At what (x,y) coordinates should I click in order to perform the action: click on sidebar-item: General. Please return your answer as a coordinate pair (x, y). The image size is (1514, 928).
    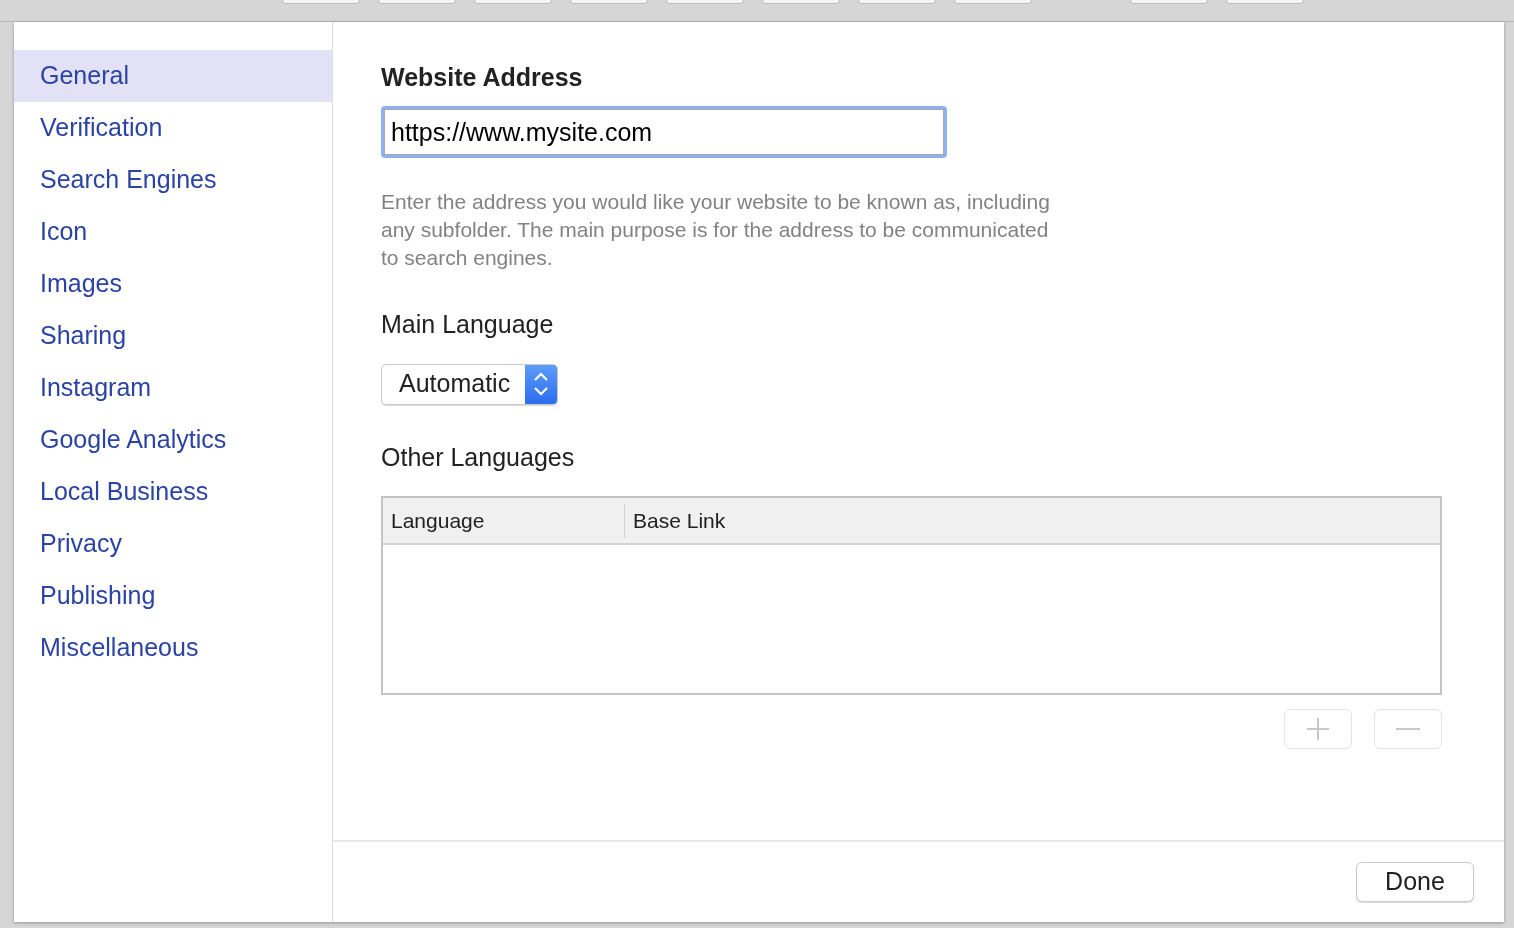
    Looking at the image, I should click on (173, 76).